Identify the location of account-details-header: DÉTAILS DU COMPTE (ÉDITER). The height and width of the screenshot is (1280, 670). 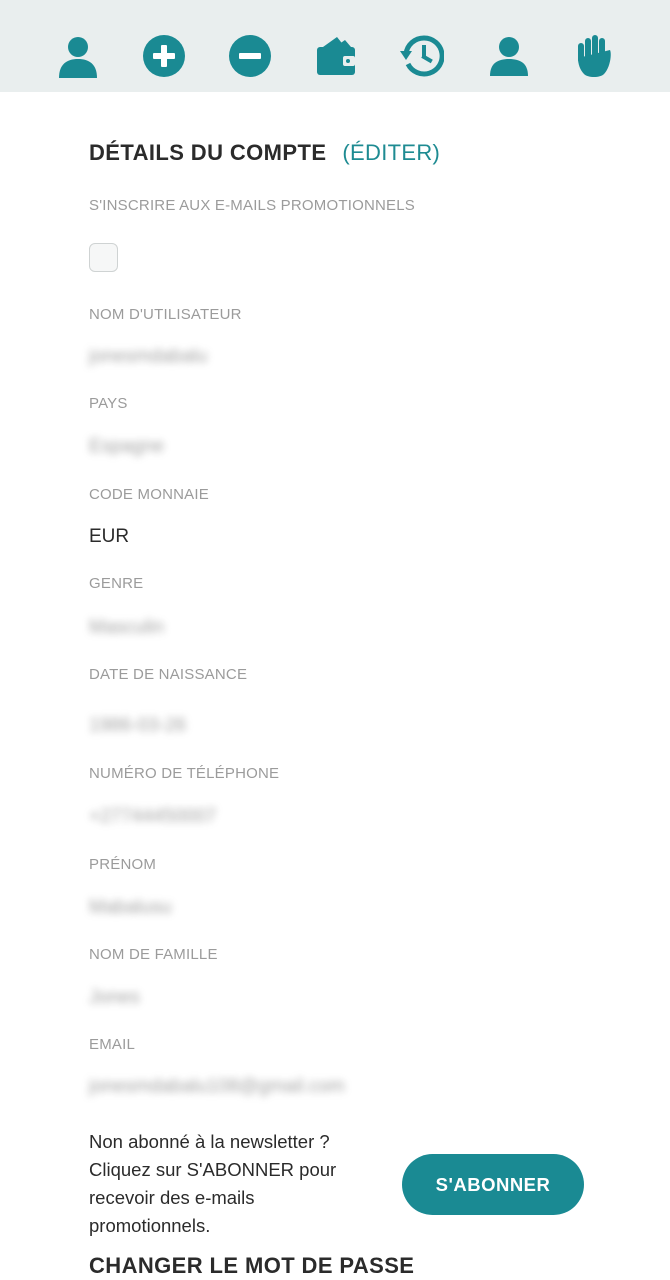
(264, 153).